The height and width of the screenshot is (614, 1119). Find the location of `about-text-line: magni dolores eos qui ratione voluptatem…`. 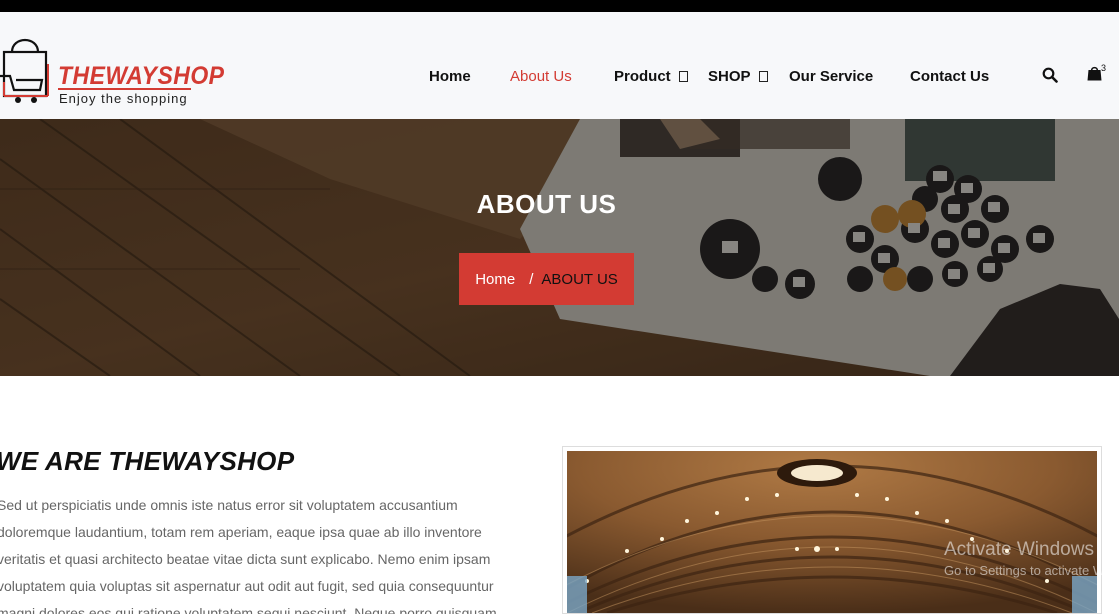

about-text-line: magni dolores eos qui ratione voluptatem… is located at coordinates (248, 609).